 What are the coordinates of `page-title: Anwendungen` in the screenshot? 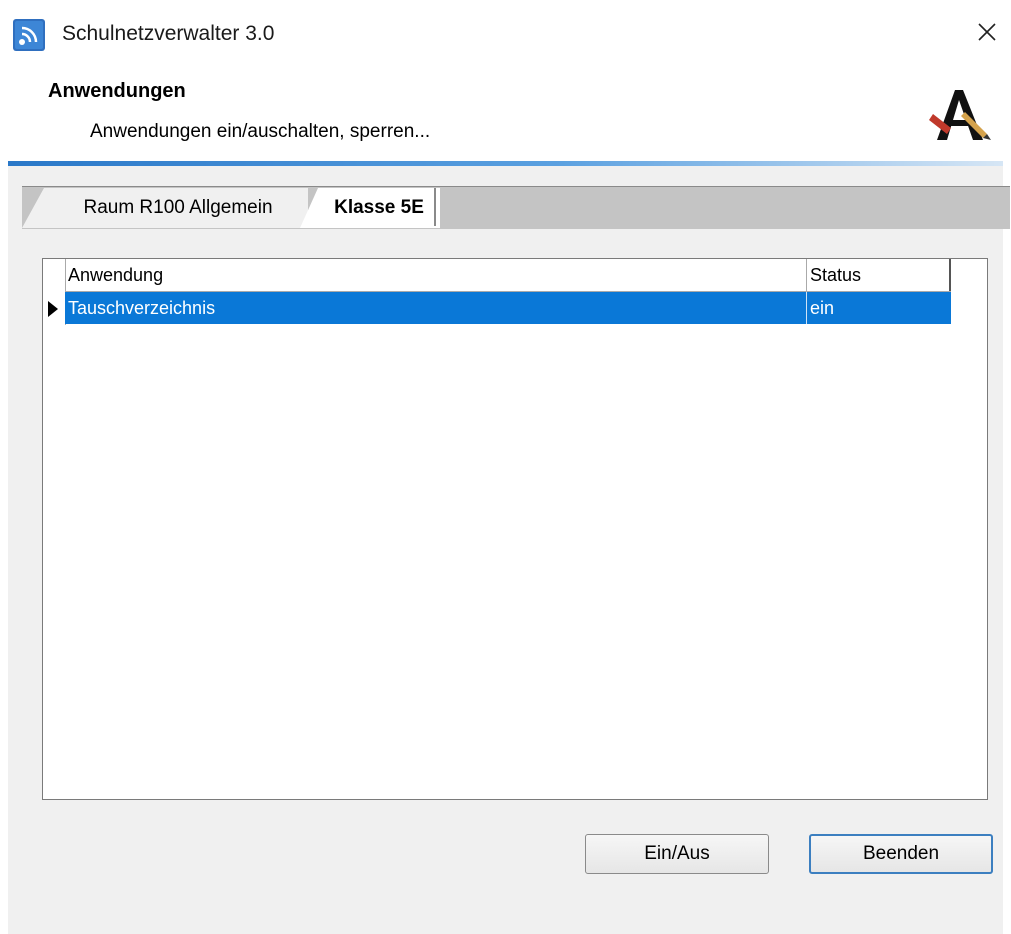 It's located at (117, 91).